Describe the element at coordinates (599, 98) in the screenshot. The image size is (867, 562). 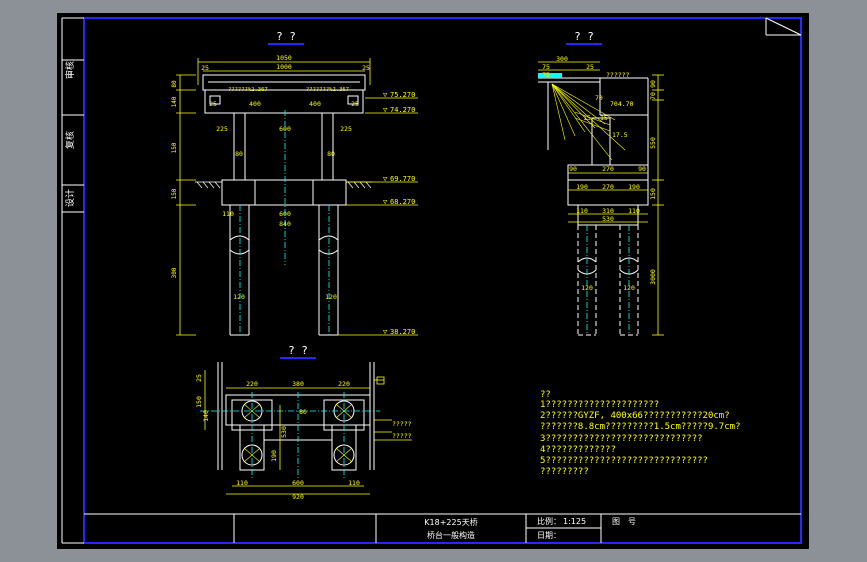
I see `side-mid-1: 70` at that location.